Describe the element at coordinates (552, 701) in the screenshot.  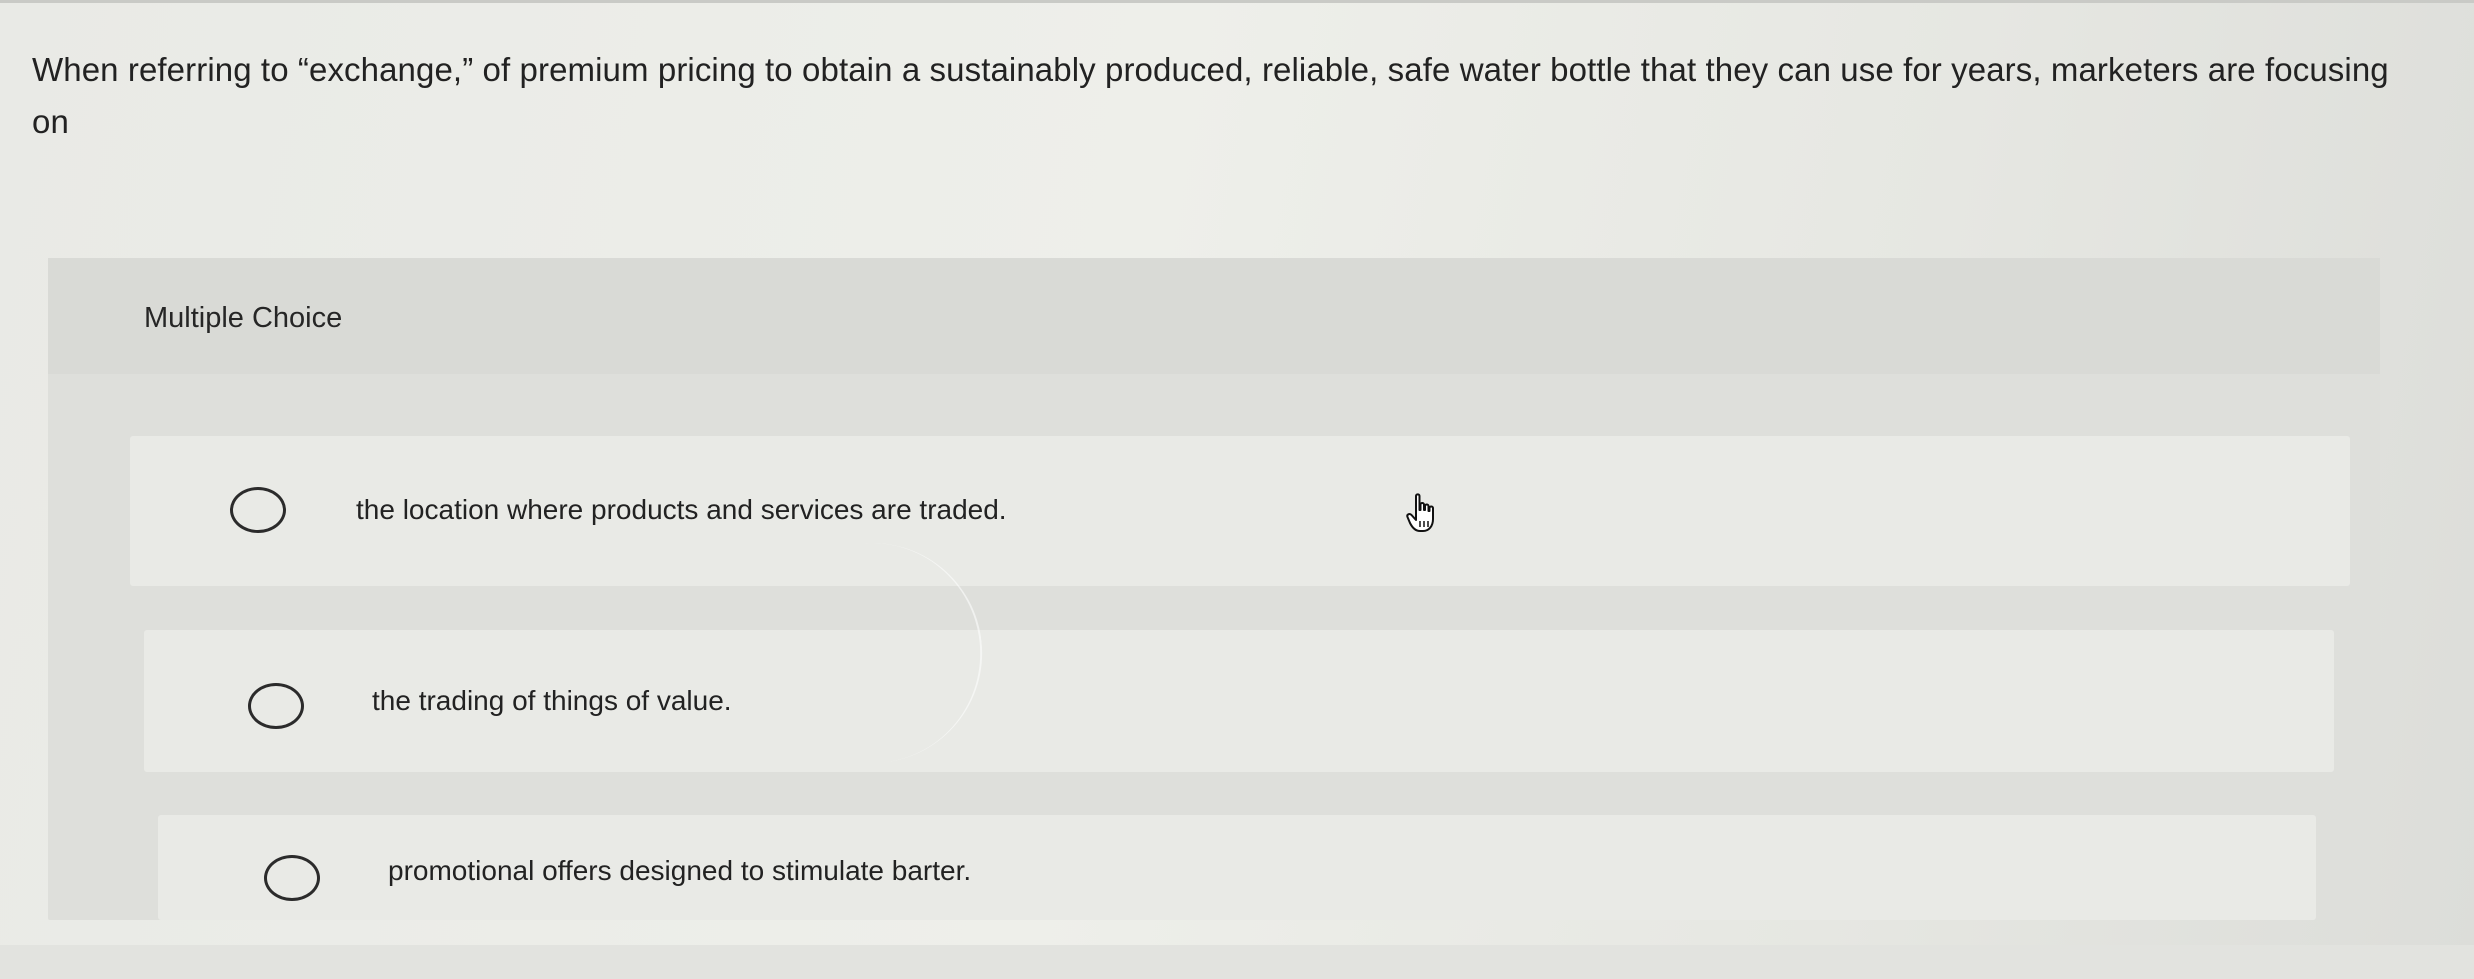
I see `answer-option-label: the trading of things of value.` at that location.